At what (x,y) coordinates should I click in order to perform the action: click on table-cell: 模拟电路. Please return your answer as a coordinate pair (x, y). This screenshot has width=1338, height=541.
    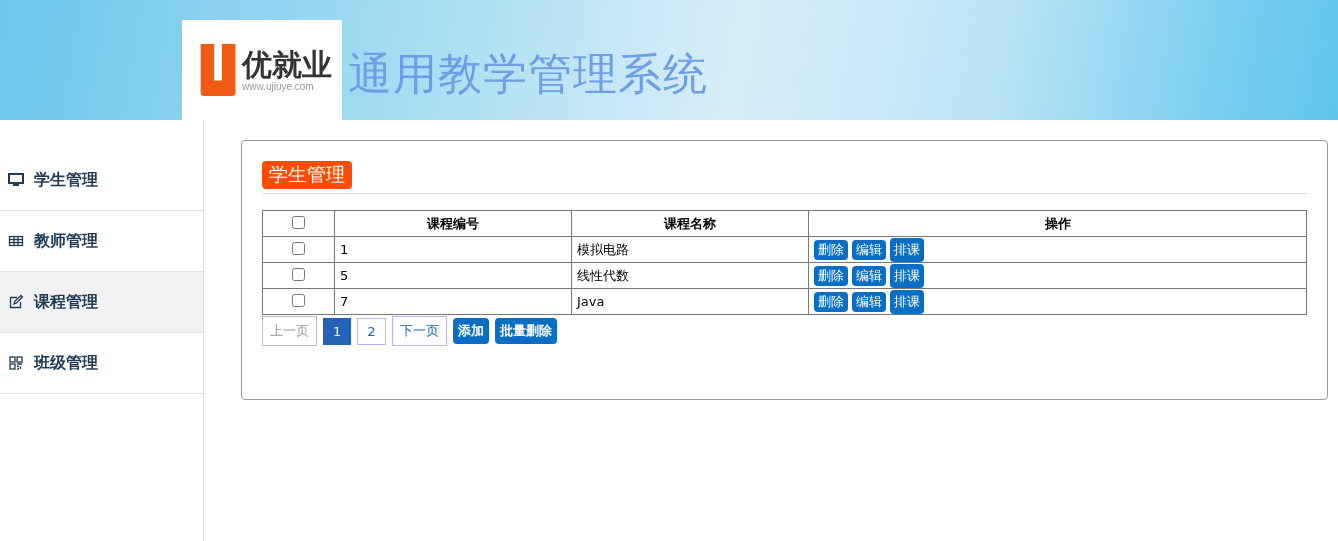
    Looking at the image, I should click on (690, 249).